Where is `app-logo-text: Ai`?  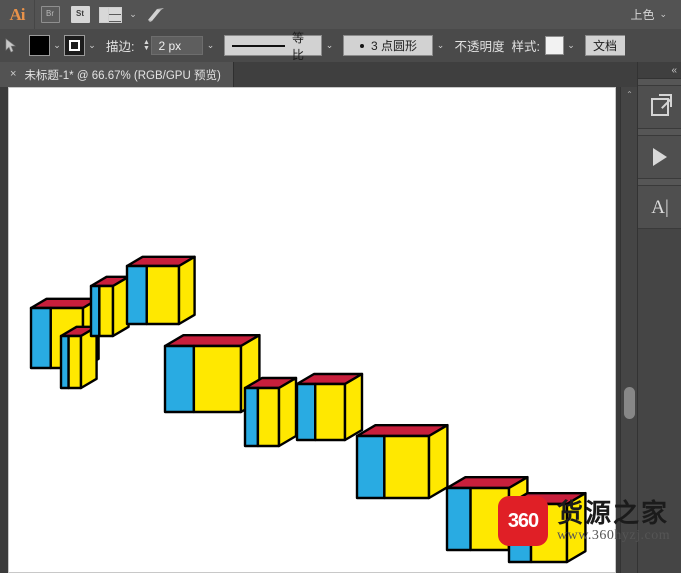 app-logo-text: Ai is located at coordinates (17, 14).